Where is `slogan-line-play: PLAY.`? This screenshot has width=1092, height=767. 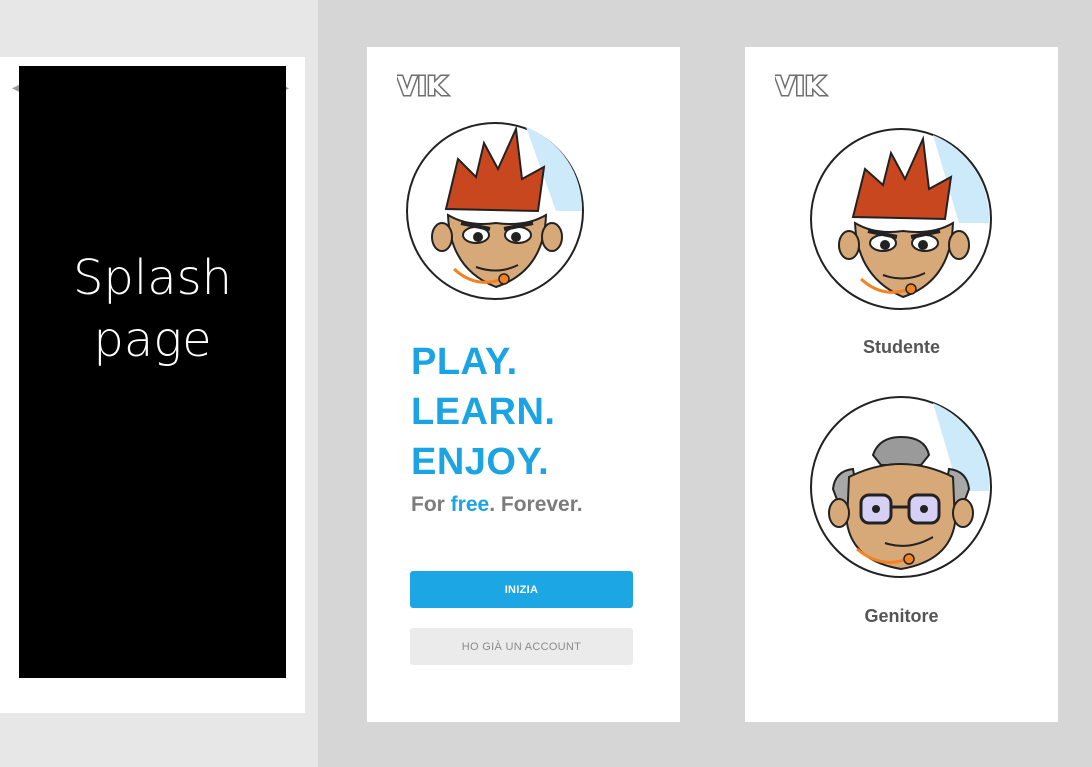
slogan-line-play: PLAY. is located at coordinates (464, 362).